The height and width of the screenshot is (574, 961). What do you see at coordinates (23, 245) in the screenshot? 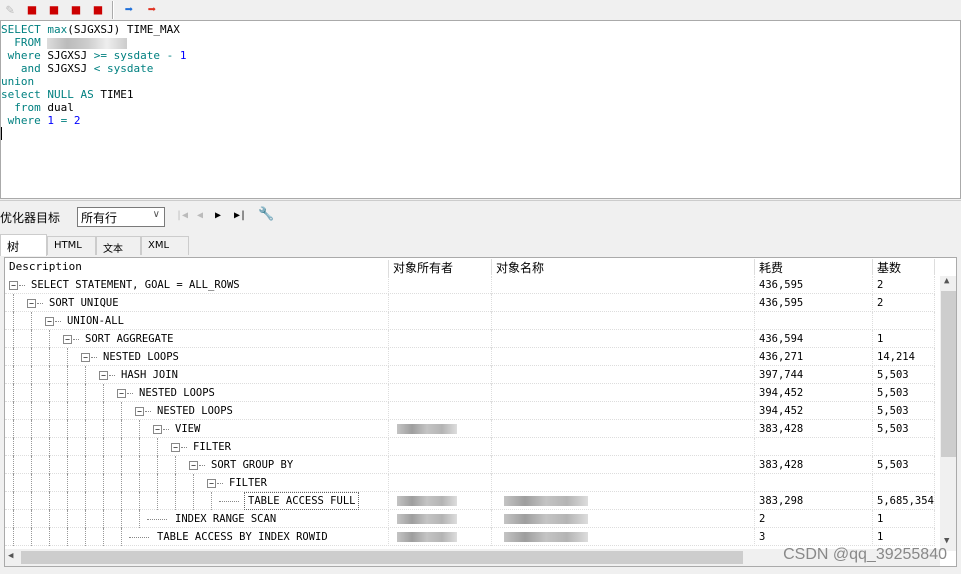
I see `tab-树: 树` at bounding box center [23, 245].